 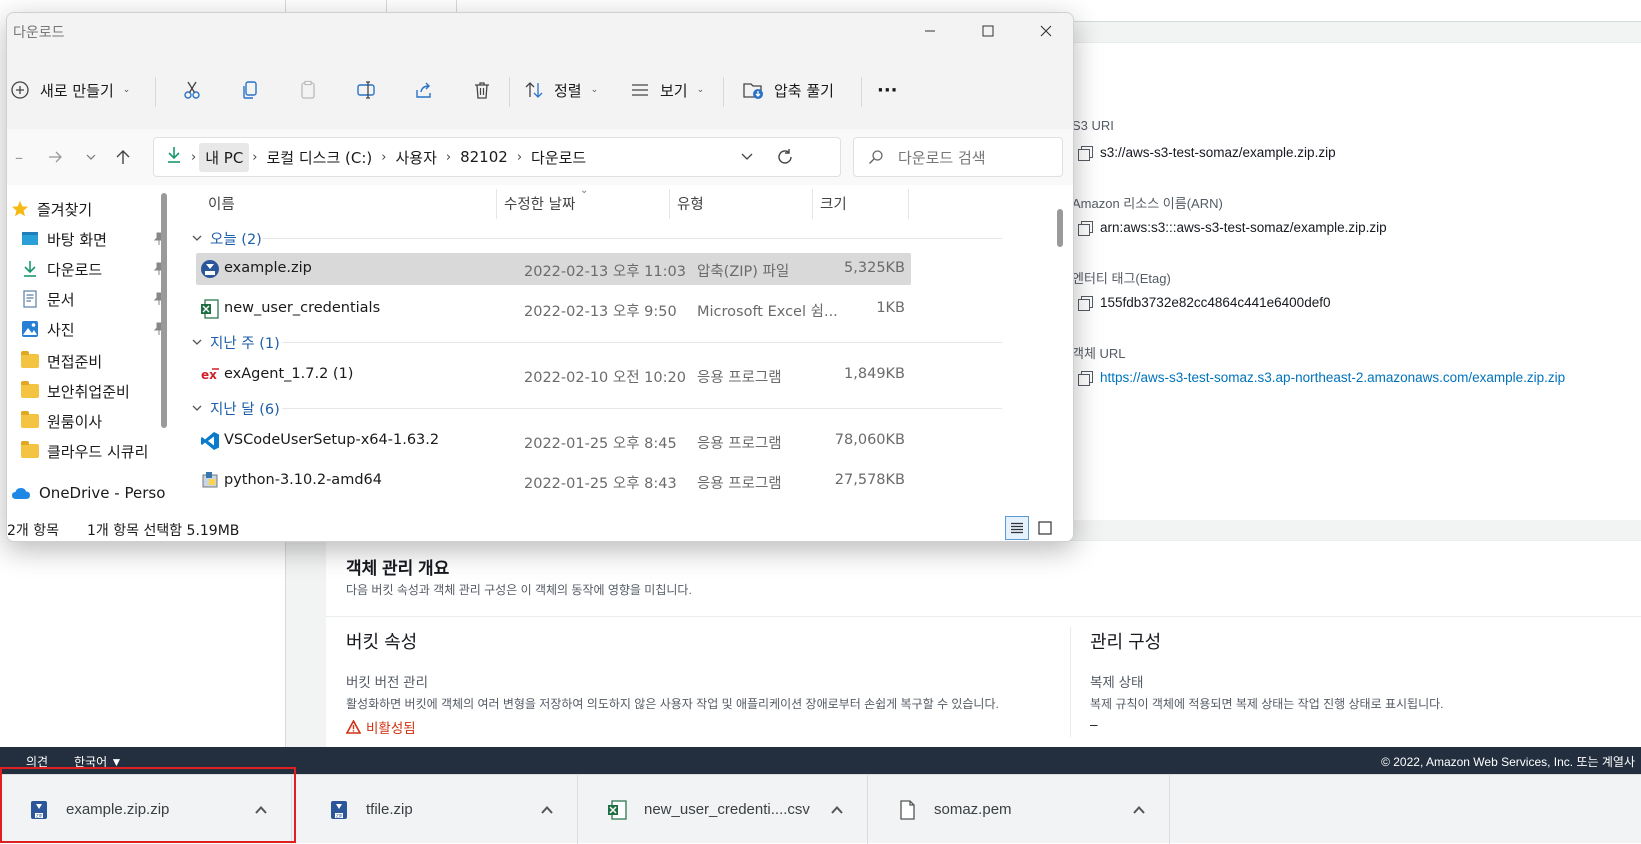 I want to click on close-button, so click(x=1045, y=31).